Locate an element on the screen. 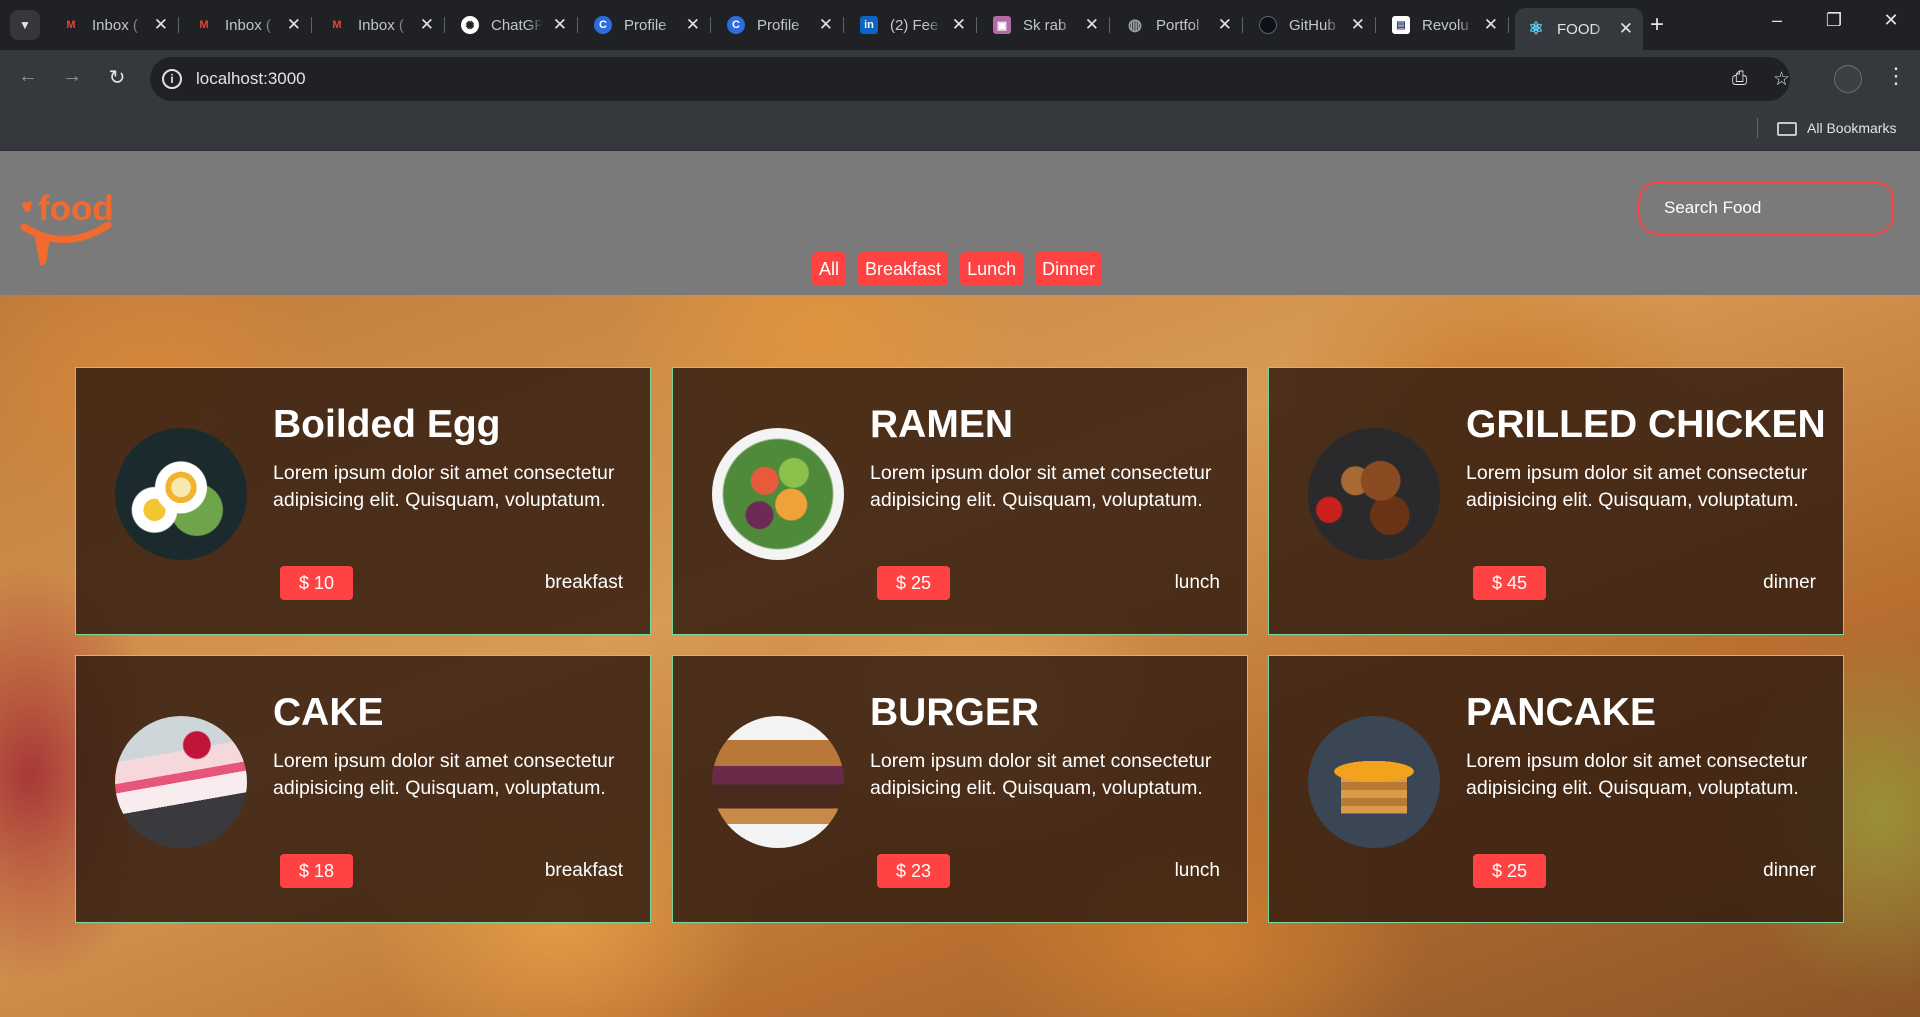 The height and width of the screenshot is (1017, 1920). divider is located at coordinates (1757, 128).